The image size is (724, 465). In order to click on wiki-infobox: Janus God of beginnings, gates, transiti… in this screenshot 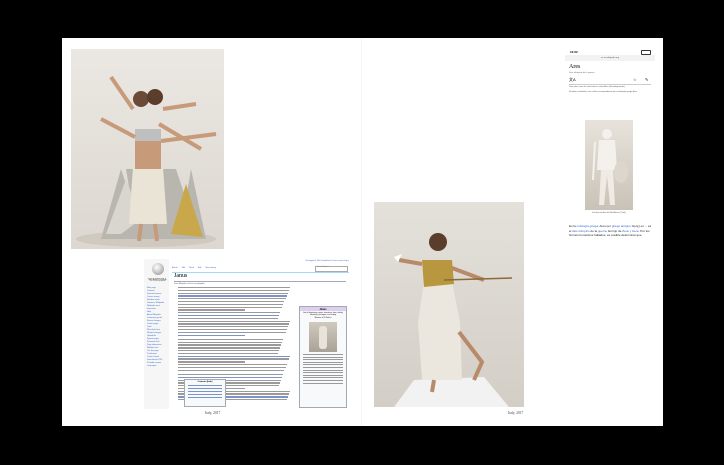, I will do `click(323, 357)`.